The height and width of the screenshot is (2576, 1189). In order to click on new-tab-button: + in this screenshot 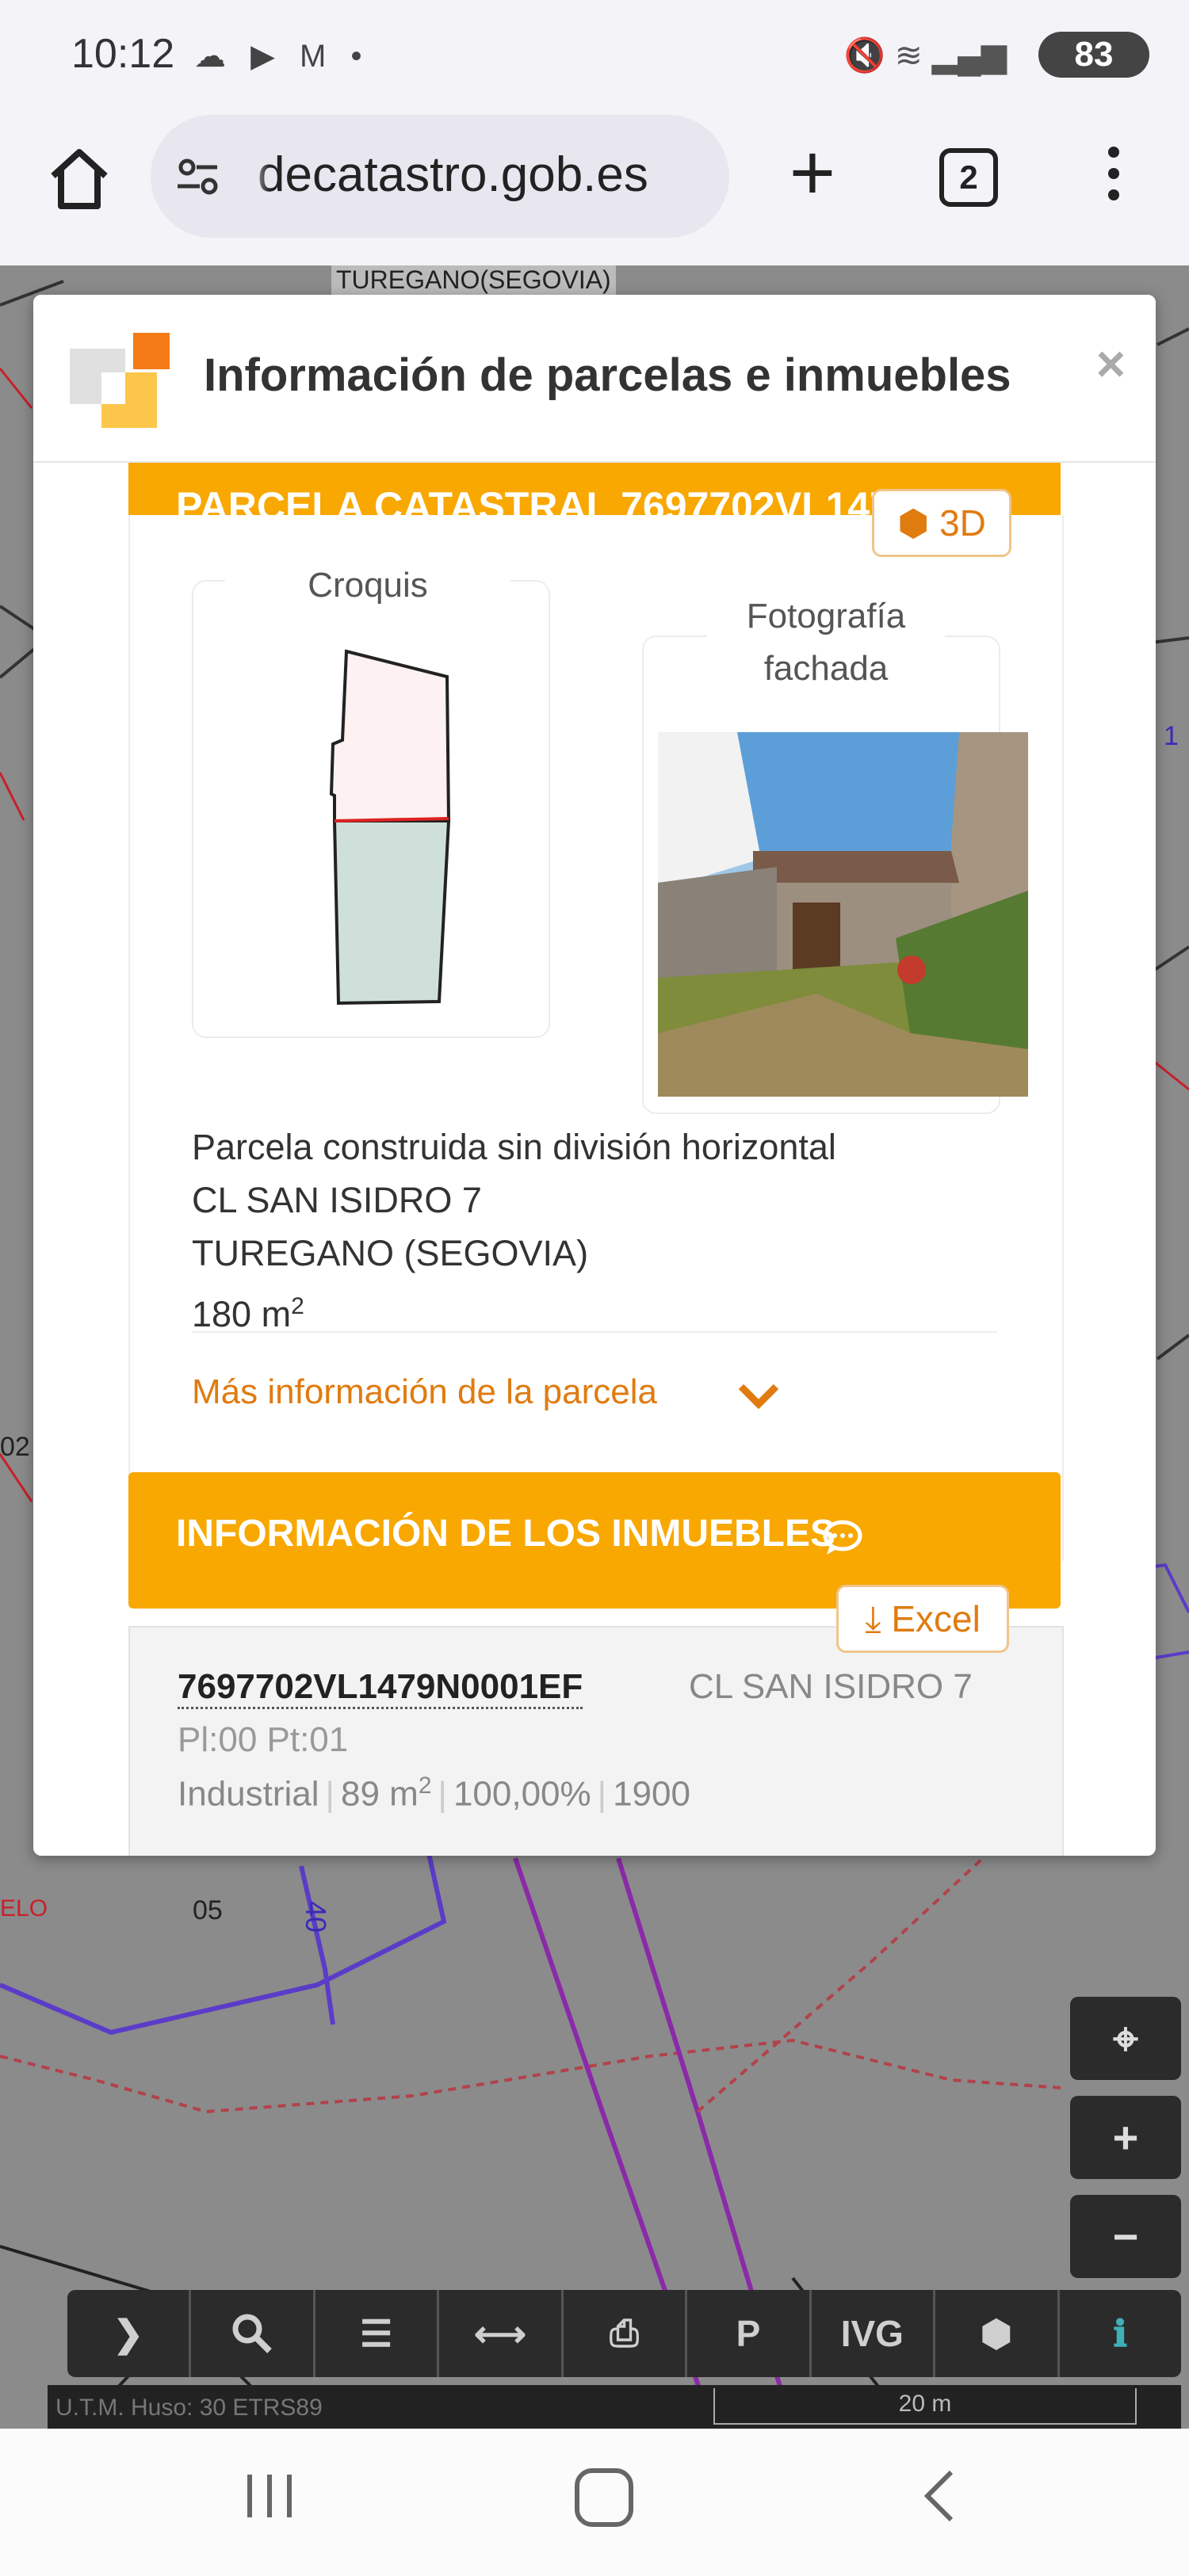, I will do `click(812, 172)`.